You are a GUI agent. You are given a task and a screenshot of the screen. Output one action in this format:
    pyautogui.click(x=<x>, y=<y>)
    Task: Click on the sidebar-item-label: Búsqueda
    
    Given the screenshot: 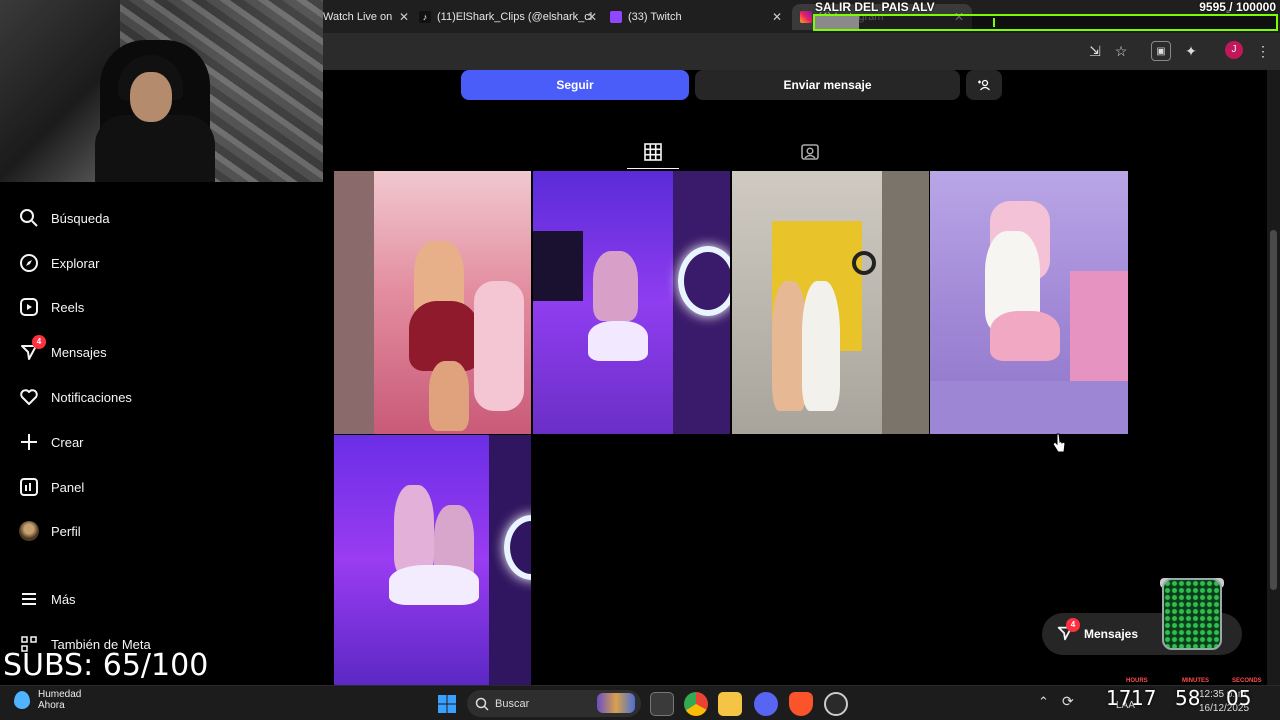 What is the action you would take?
    pyautogui.click(x=80, y=218)
    